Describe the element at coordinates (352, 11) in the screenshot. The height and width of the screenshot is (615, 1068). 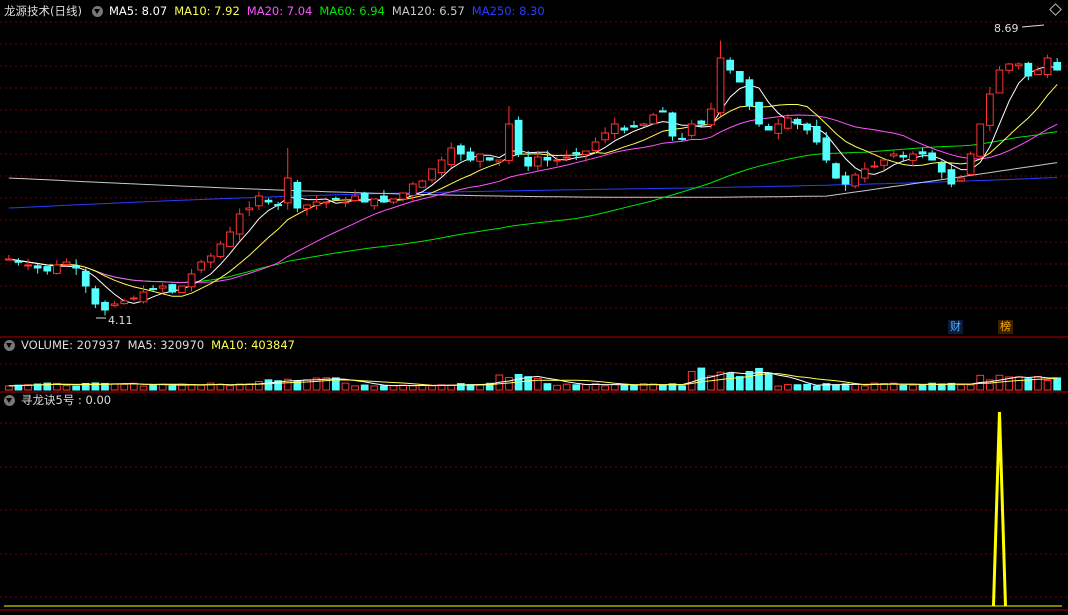
I see `ma-value-3: MA60: 6.94` at that location.